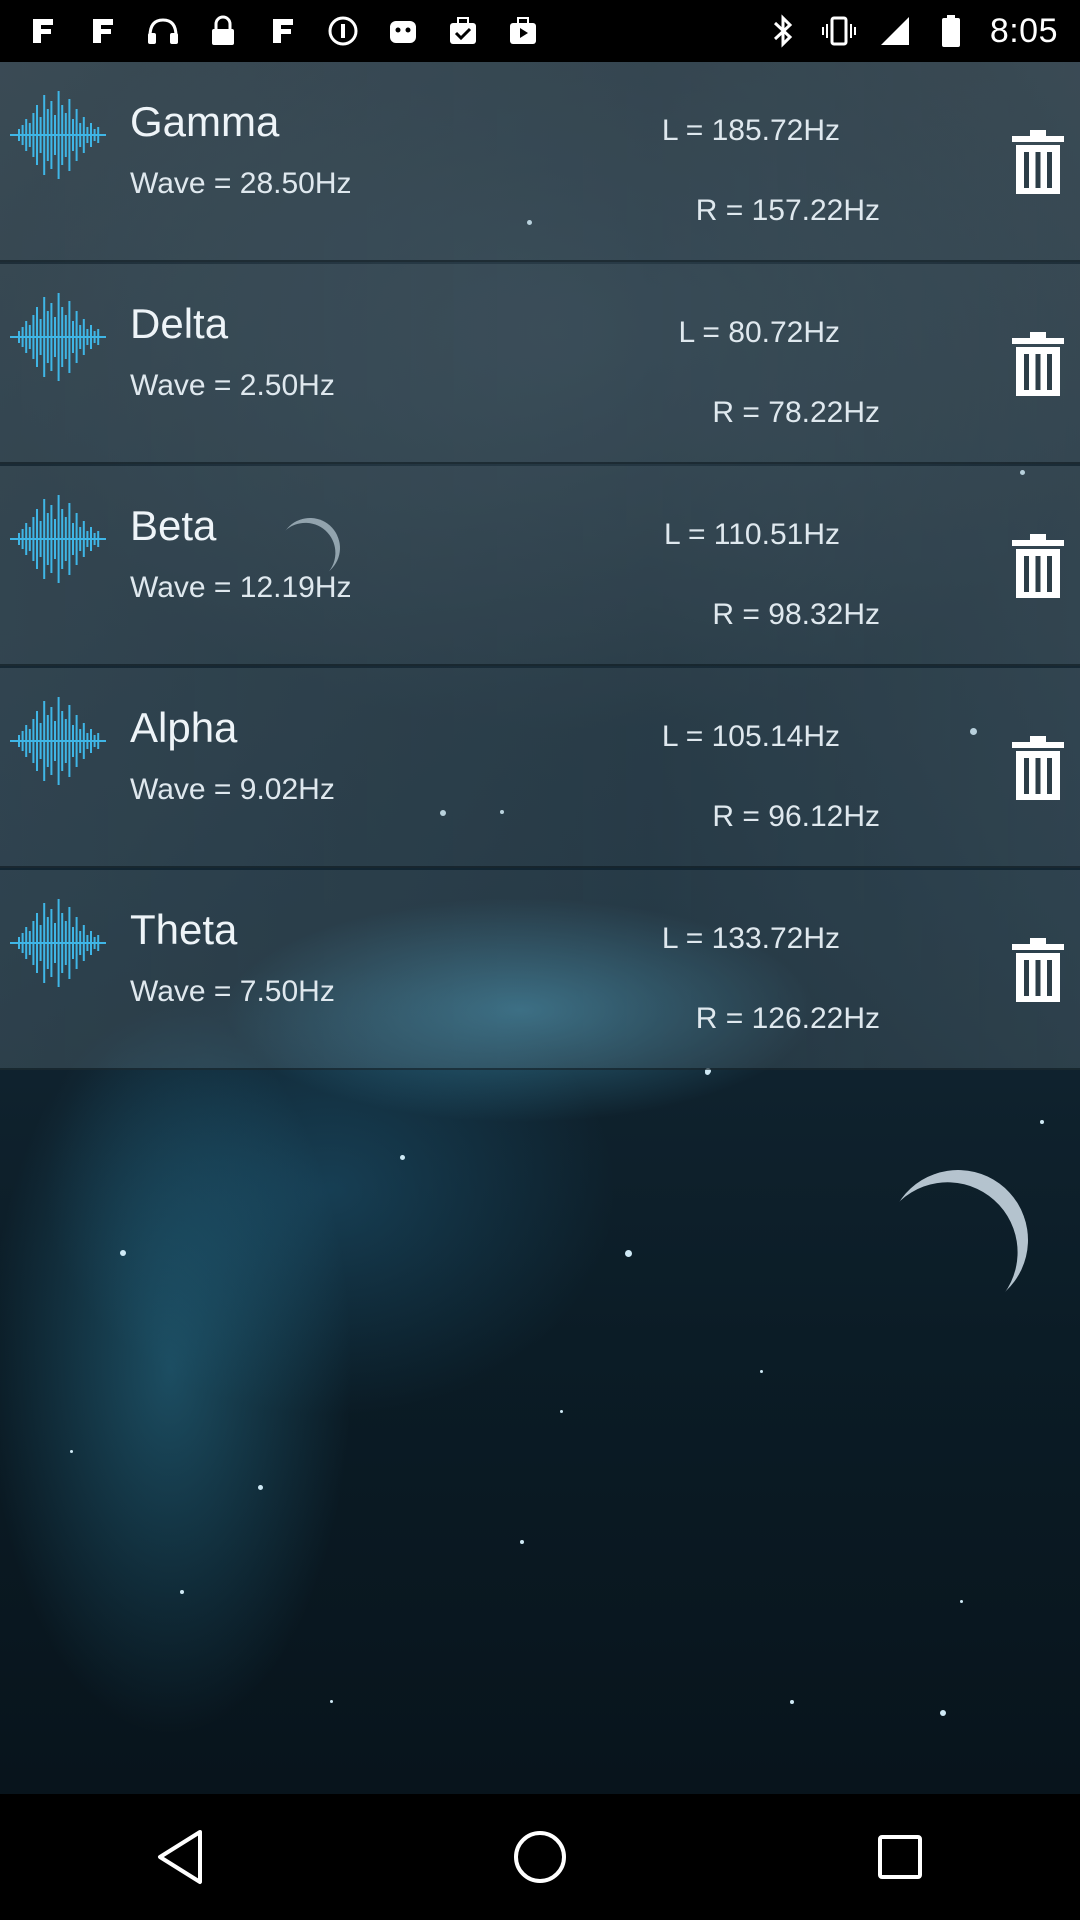 This screenshot has height=1920, width=1080. I want to click on vibrate-icon, so click(838, 31).